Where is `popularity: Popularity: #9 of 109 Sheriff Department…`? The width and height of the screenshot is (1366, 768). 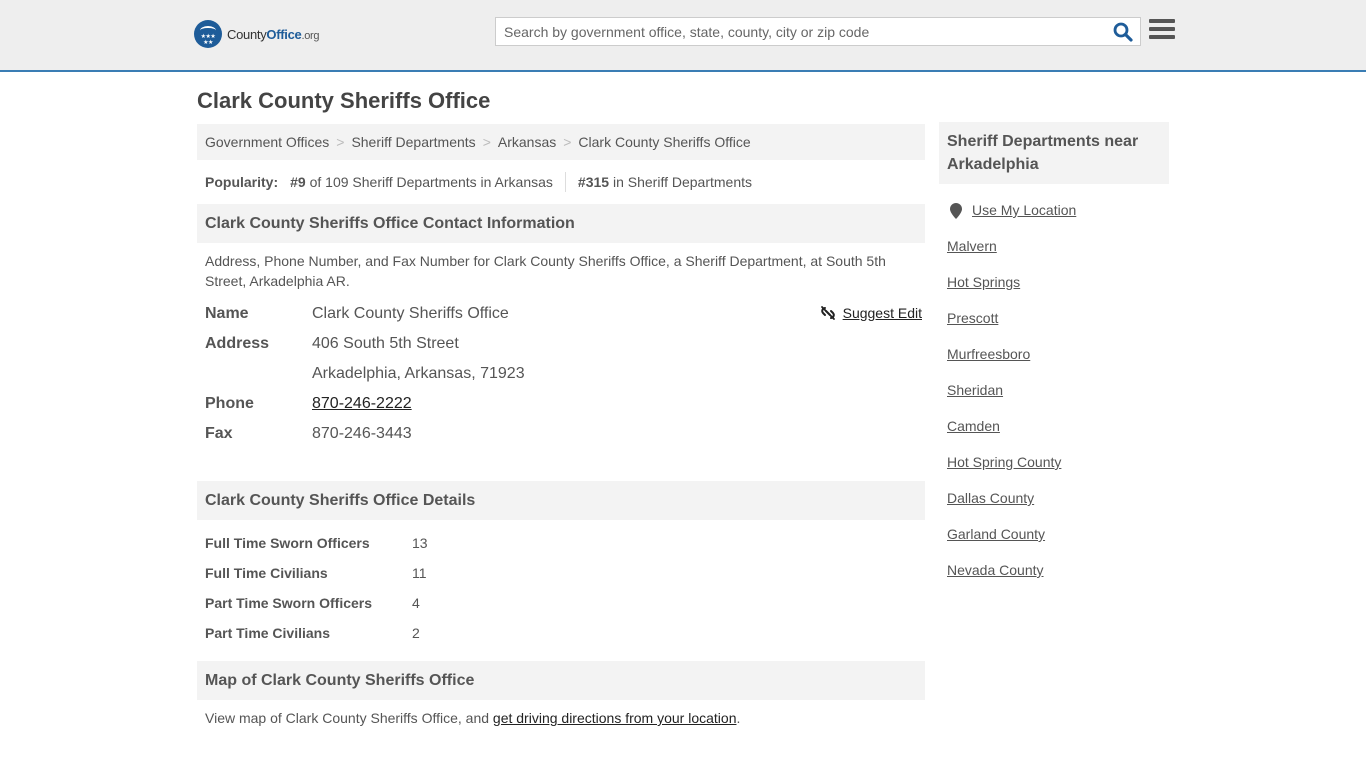 popularity: Popularity: #9 of 109 Sheriff Department… is located at coordinates (561, 182).